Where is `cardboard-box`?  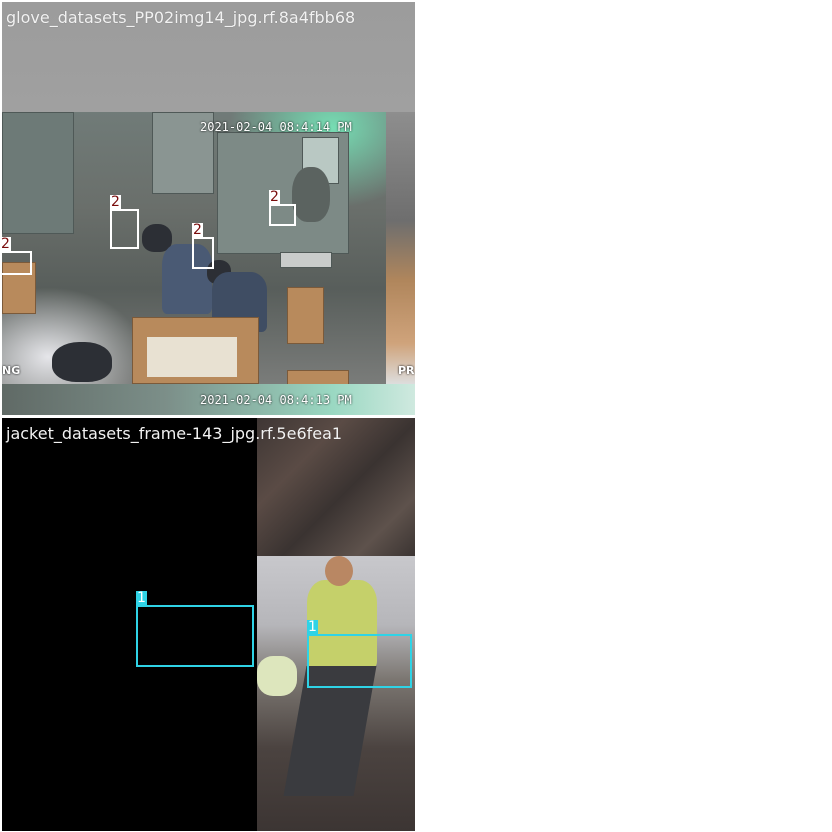 cardboard-box is located at coordinates (305, 315).